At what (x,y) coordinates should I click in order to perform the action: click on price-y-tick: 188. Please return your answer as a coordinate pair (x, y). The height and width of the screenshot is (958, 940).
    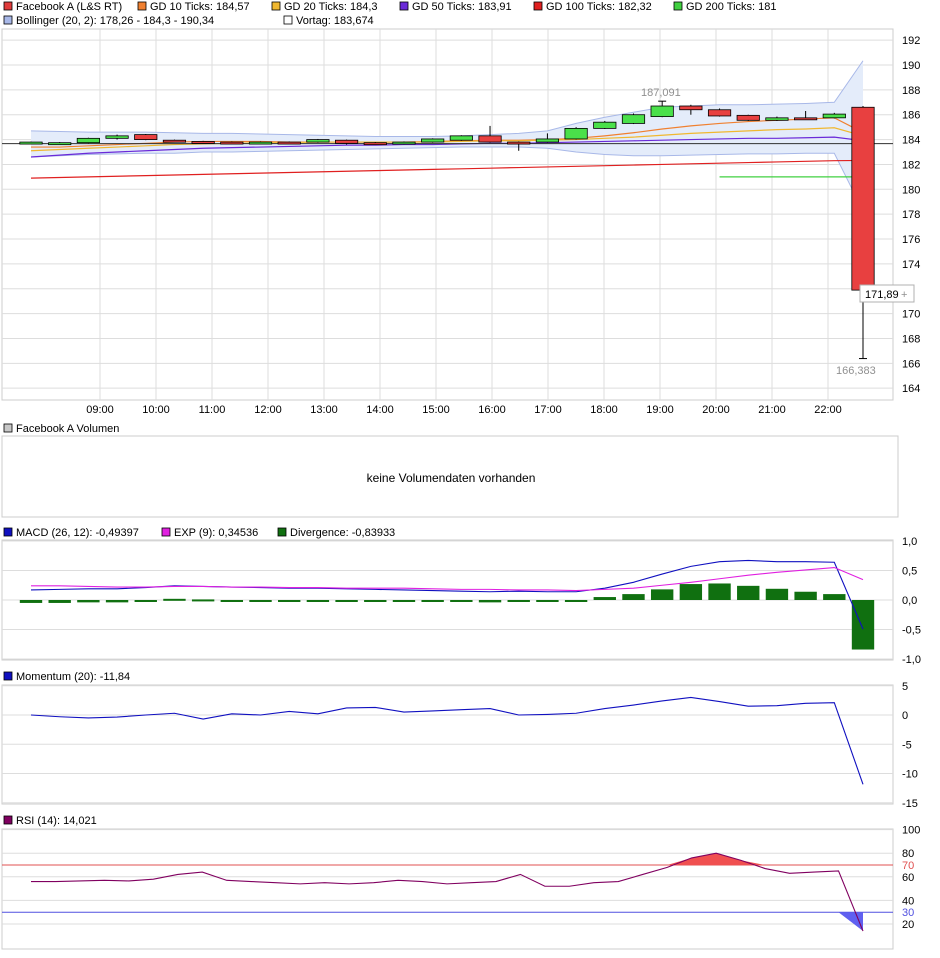
    Looking at the image, I should click on (911, 91).